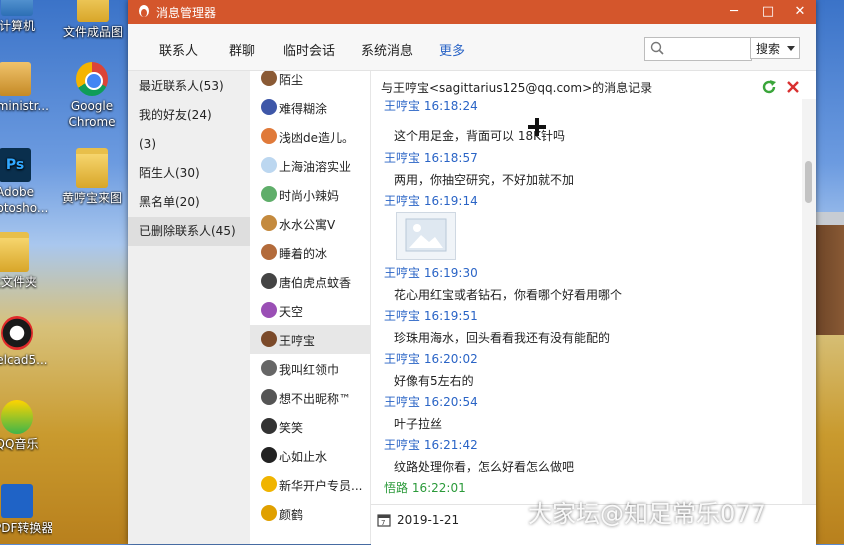 This screenshot has width=844, height=545. Describe the element at coordinates (18, 282) in the screenshot. I see `desktop-icon-label: 大文件夹` at that location.